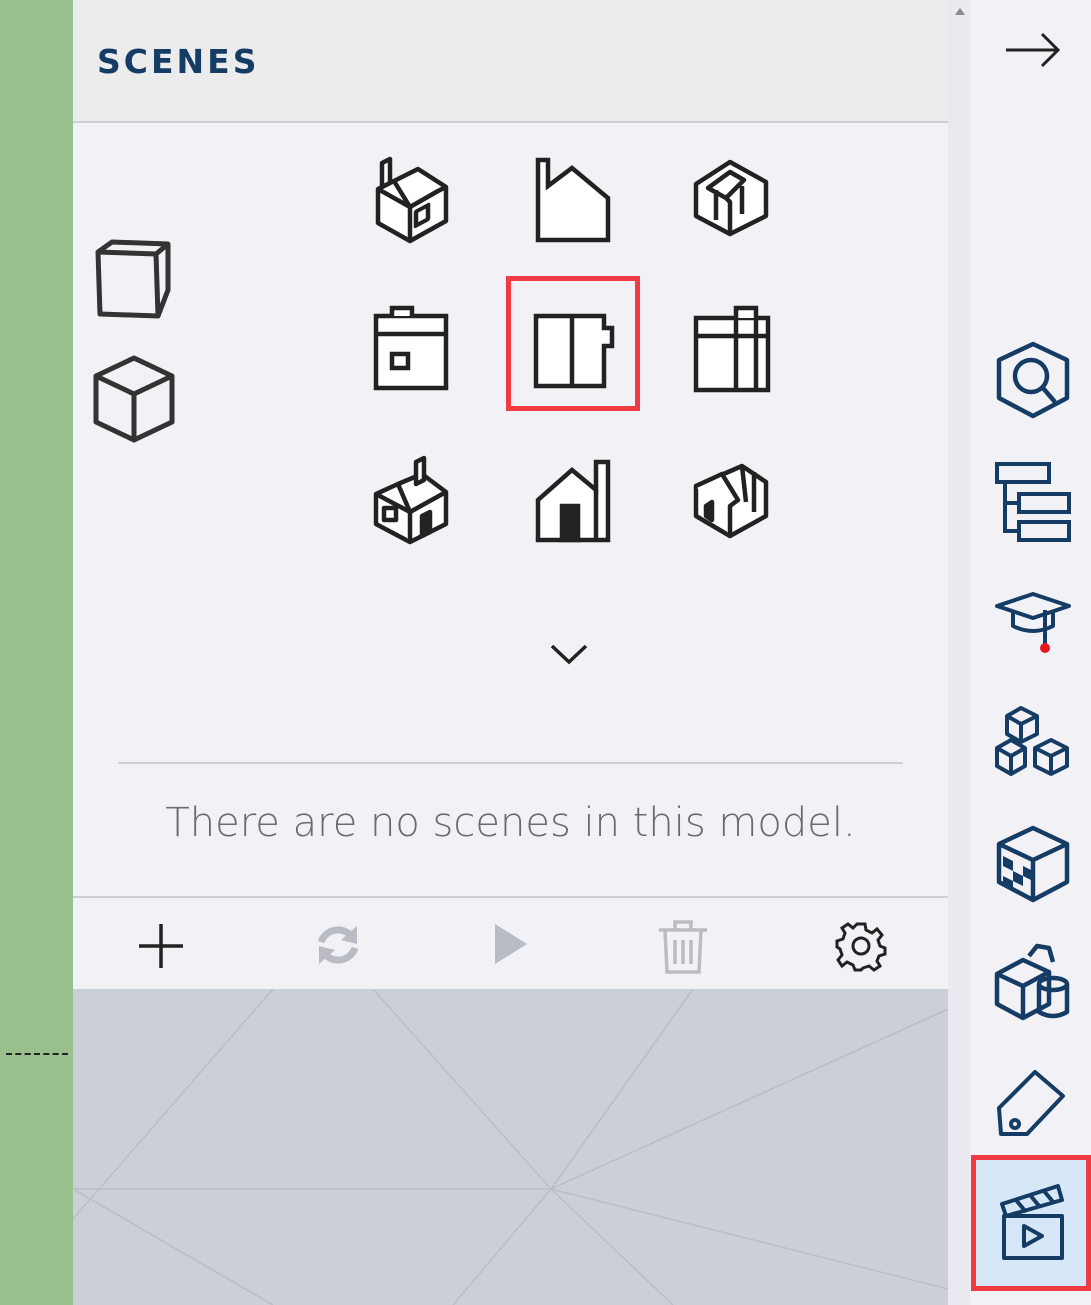 This screenshot has width=1091, height=1305. I want to click on tags-icon, so click(1031, 1104).